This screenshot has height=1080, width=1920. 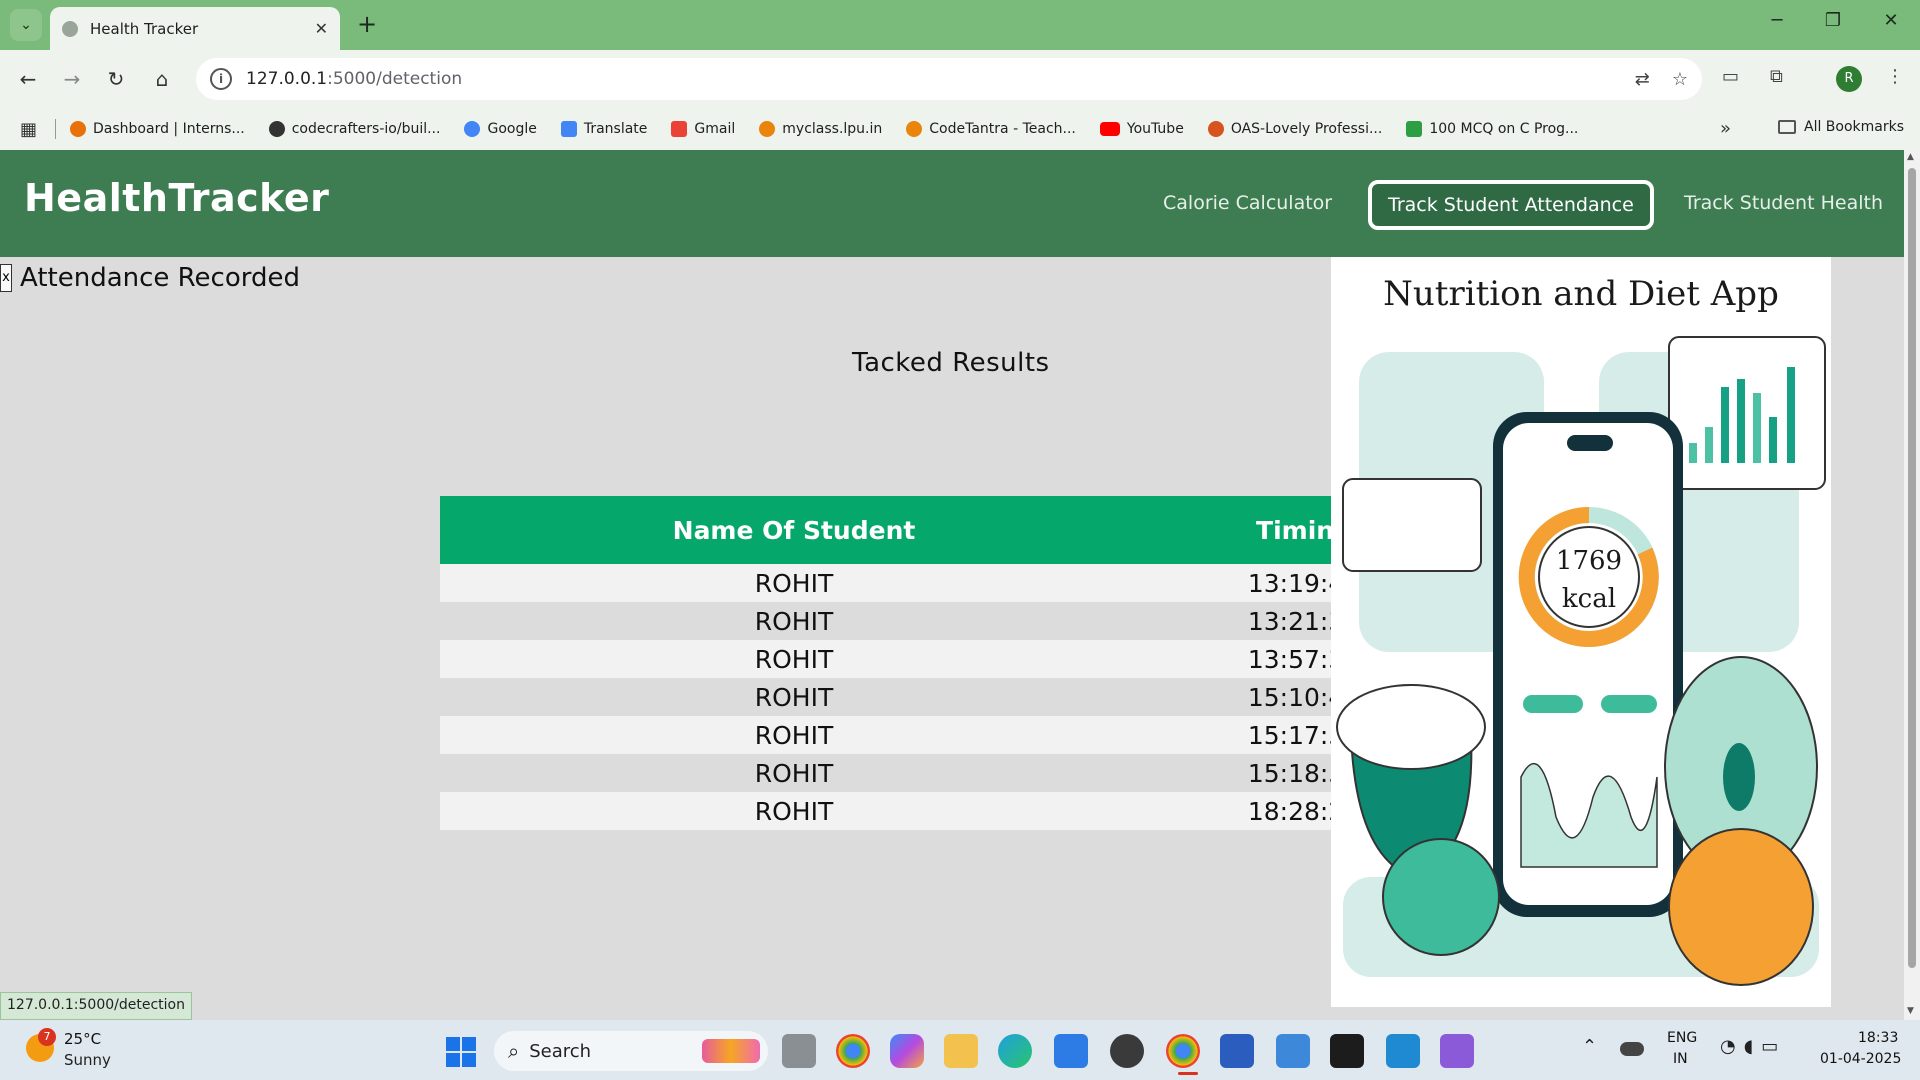 I want to click on url-text: 127.0.0.1:5000/detection, so click(x=929, y=79).